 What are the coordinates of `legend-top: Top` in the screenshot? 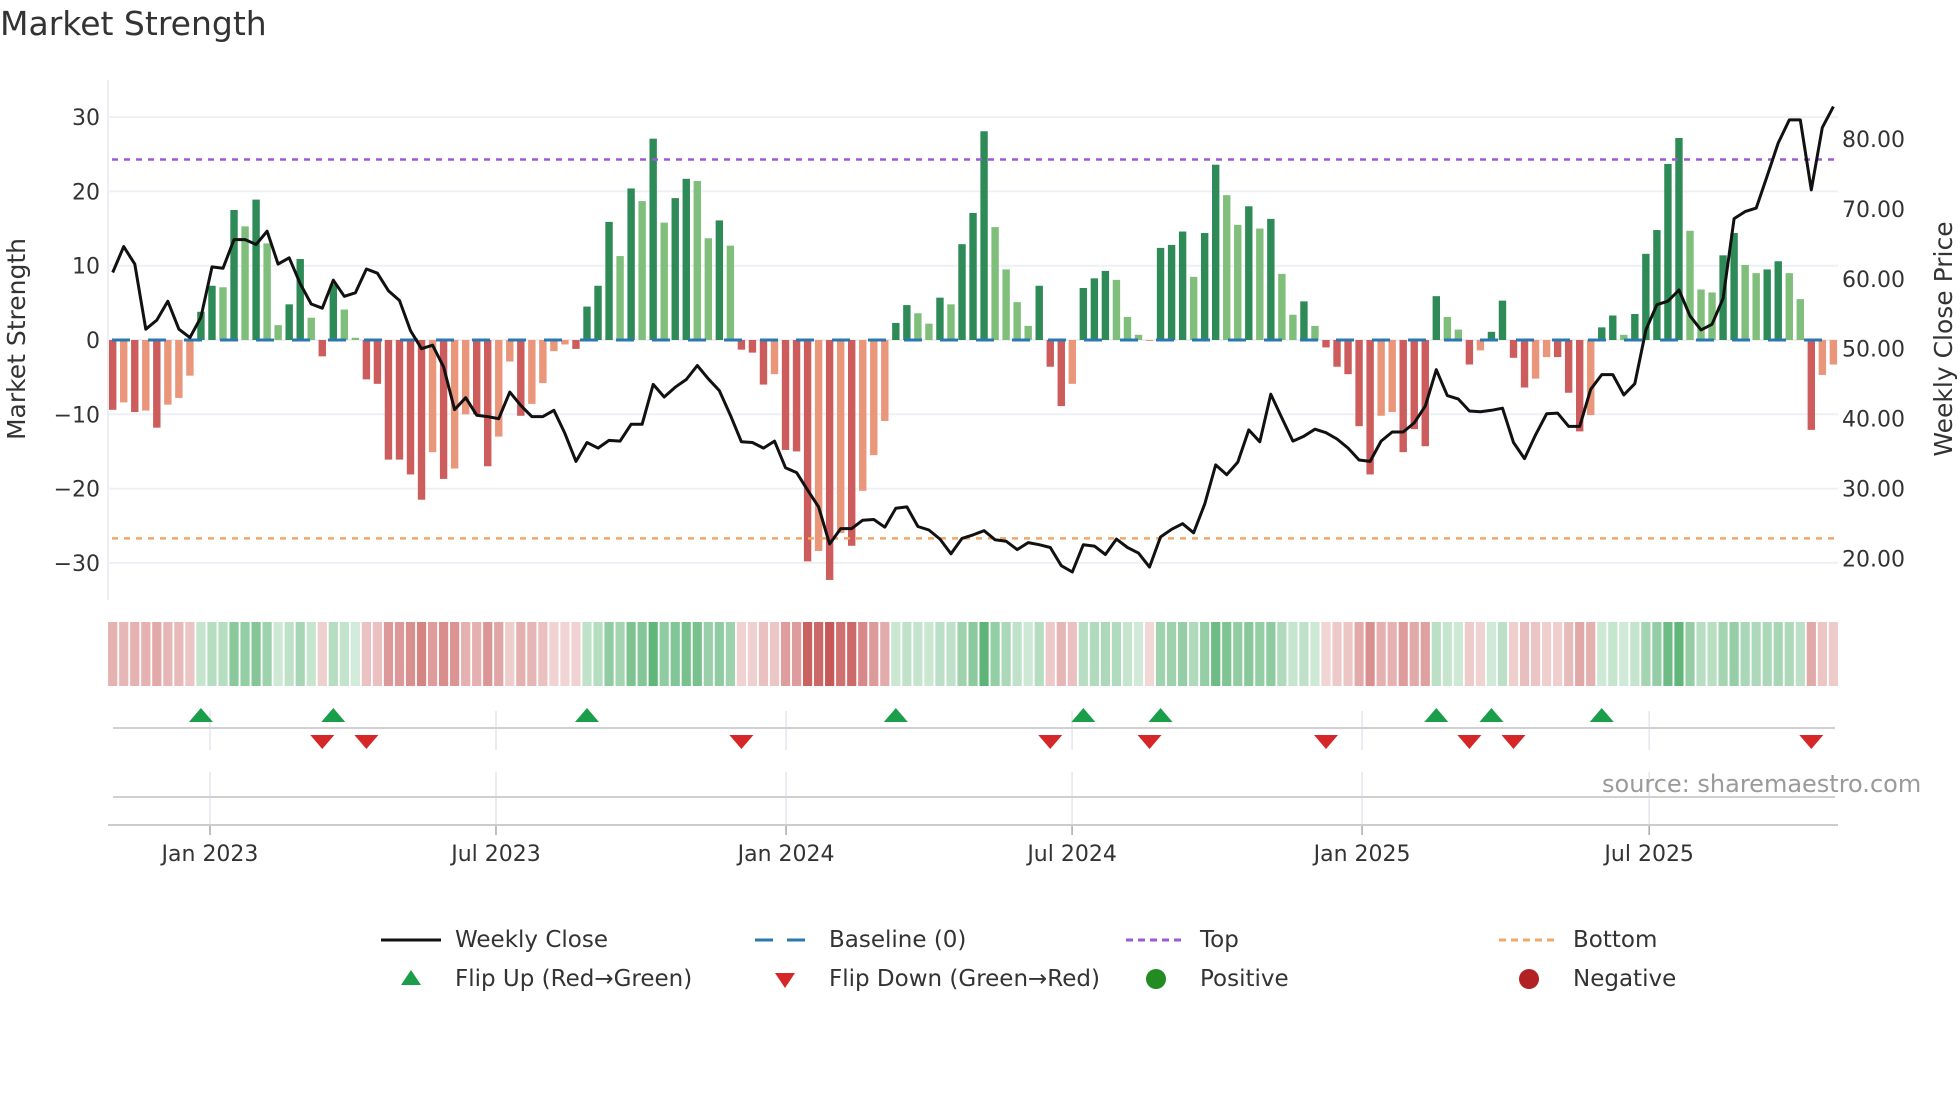 It's located at (1182, 940).